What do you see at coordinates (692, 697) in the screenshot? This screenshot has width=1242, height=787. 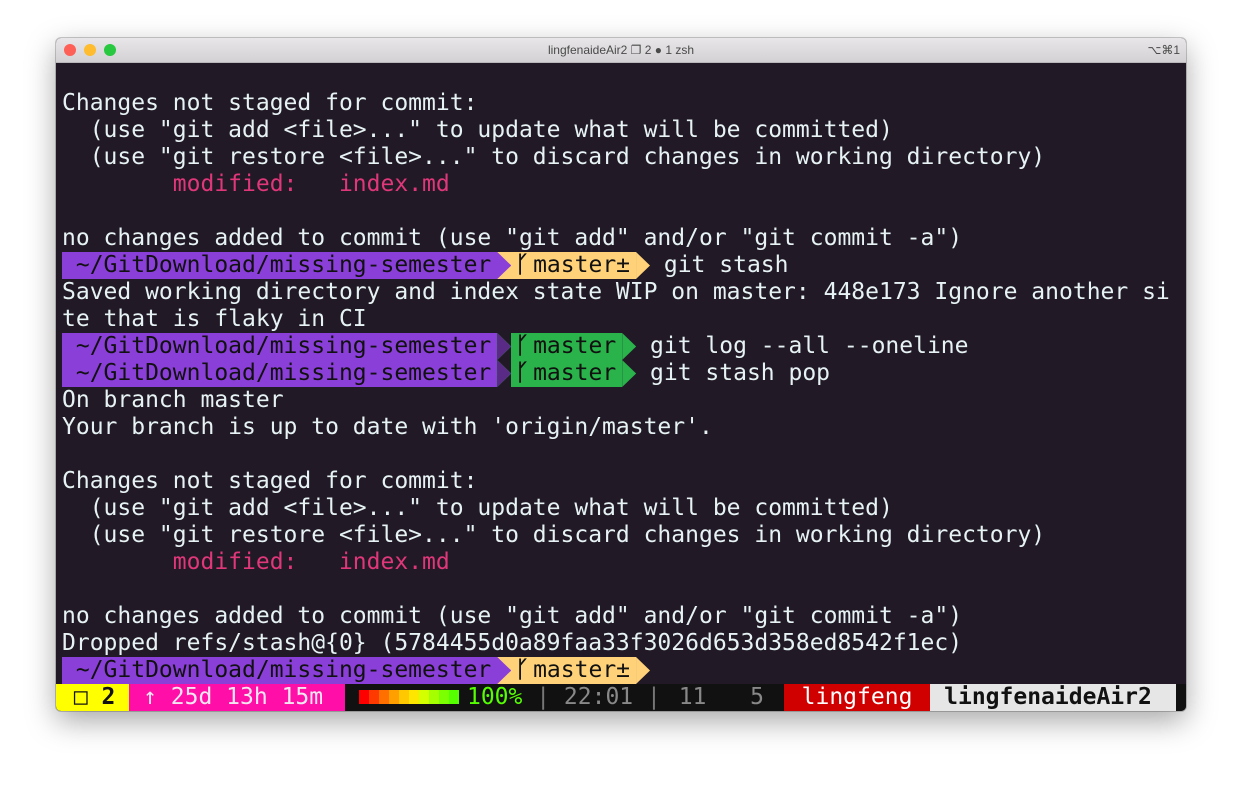 I see `load-1: 11` at bounding box center [692, 697].